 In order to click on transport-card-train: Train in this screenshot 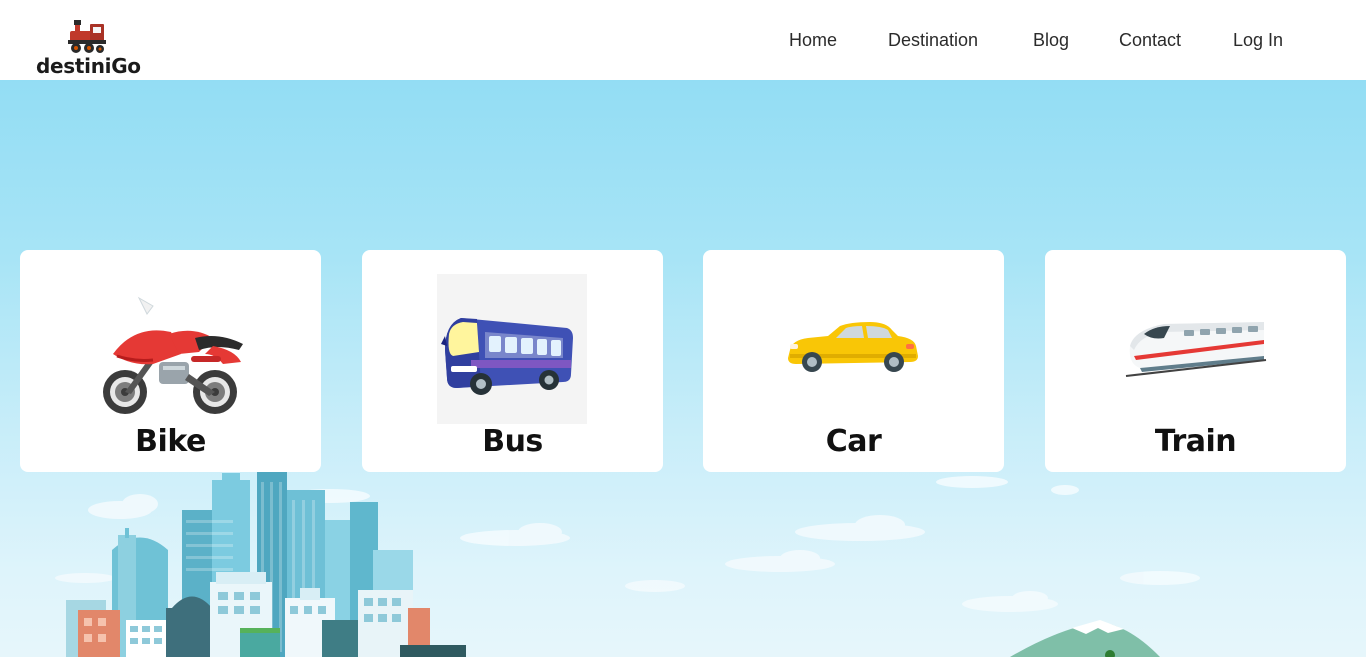, I will do `click(1195, 361)`.